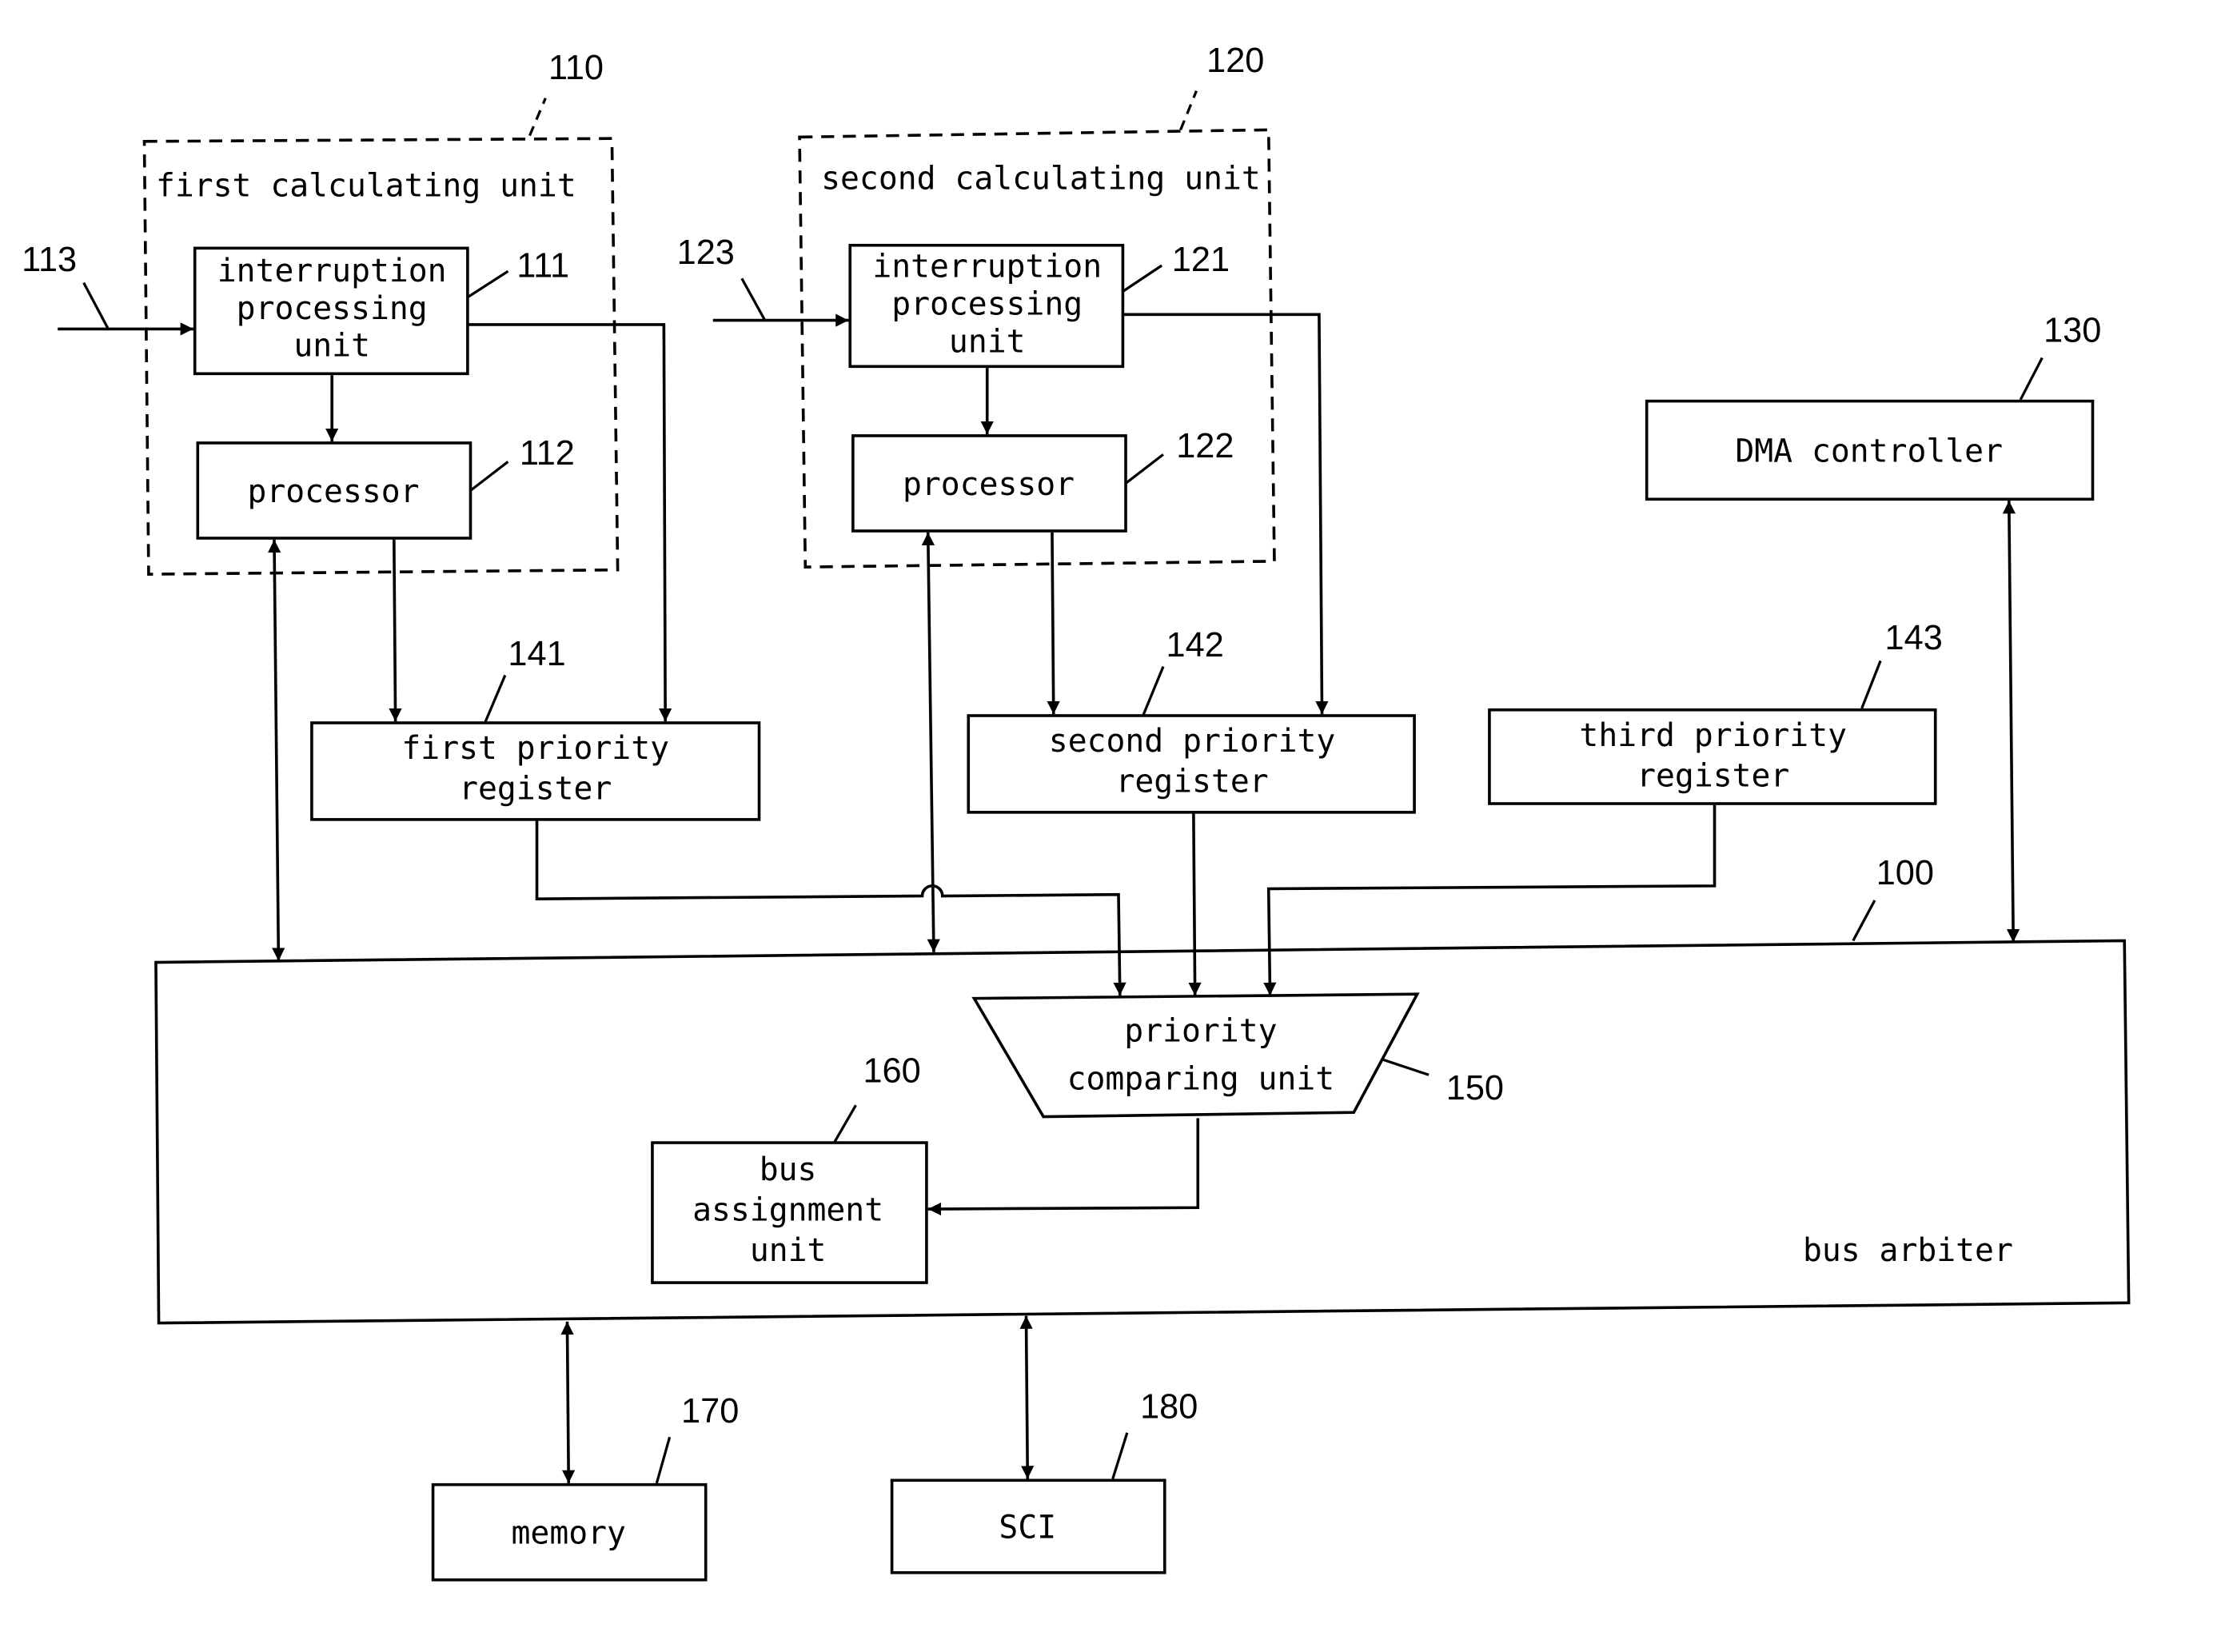 The height and width of the screenshot is (1652, 2237). Describe the element at coordinates (706, 252) in the screenshot. I see `ref-123: 123` at that location.